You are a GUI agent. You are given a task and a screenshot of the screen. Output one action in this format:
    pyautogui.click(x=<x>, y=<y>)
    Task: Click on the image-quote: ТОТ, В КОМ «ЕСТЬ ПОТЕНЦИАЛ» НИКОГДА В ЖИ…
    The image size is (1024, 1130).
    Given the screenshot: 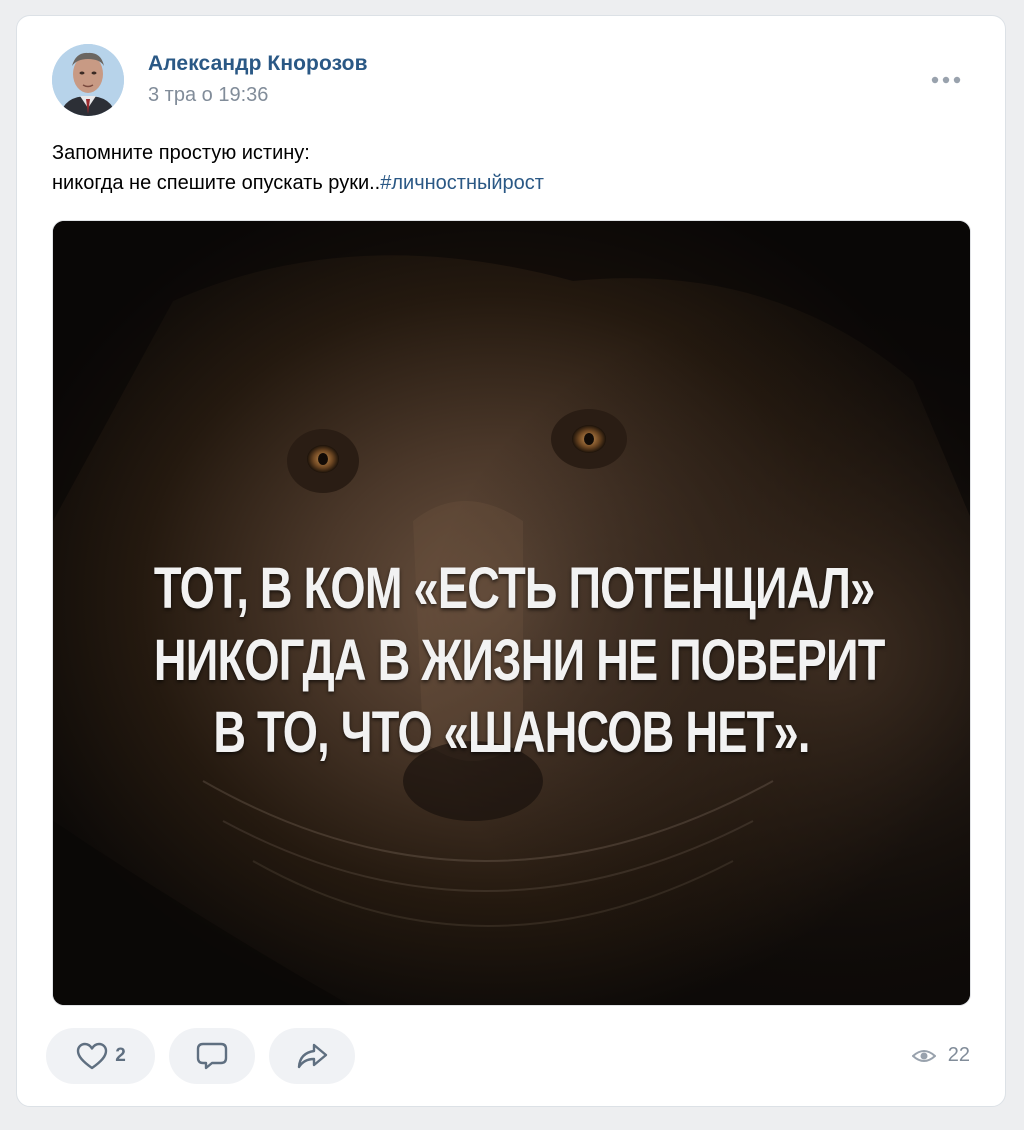 What is the action you would take?
    pyautogui.click(x=519, y=661)
    